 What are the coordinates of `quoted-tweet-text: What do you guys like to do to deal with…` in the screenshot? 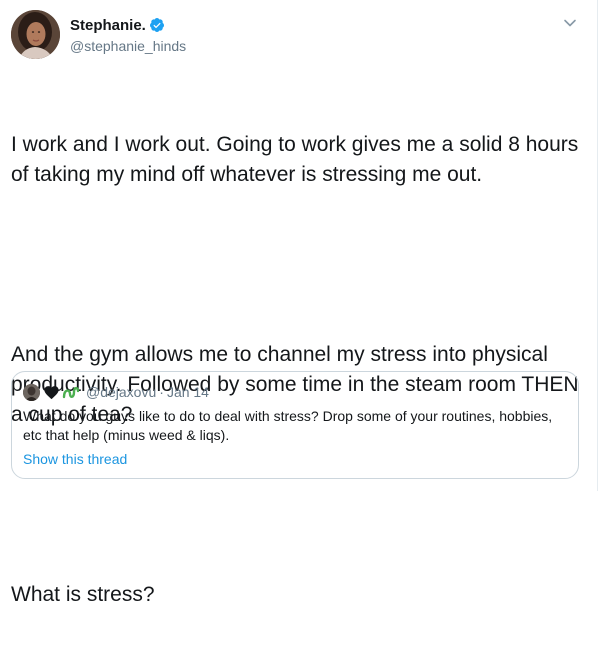 It's located at (288, 425).